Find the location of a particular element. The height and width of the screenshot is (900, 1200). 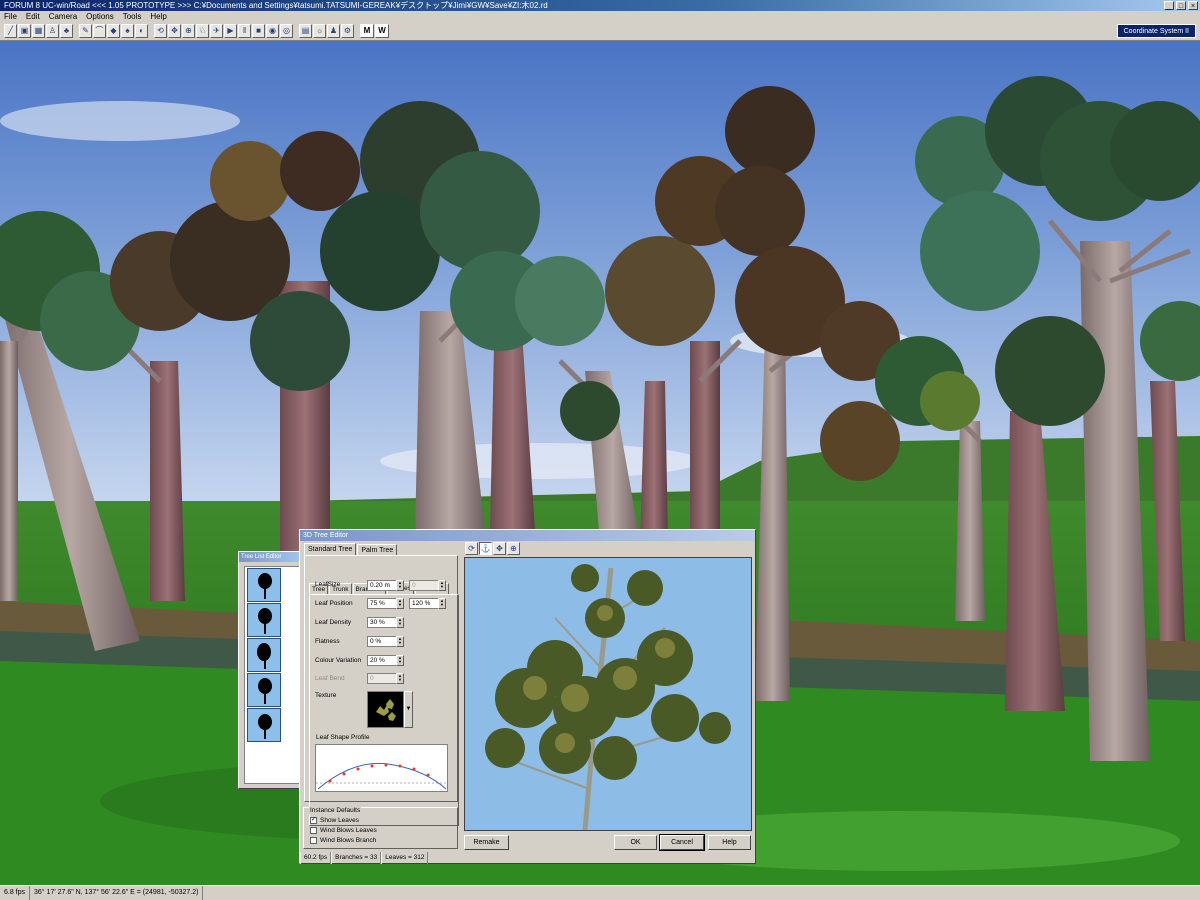

texture-dropdown-icon: ▼ is located at coordinates (408, 709).